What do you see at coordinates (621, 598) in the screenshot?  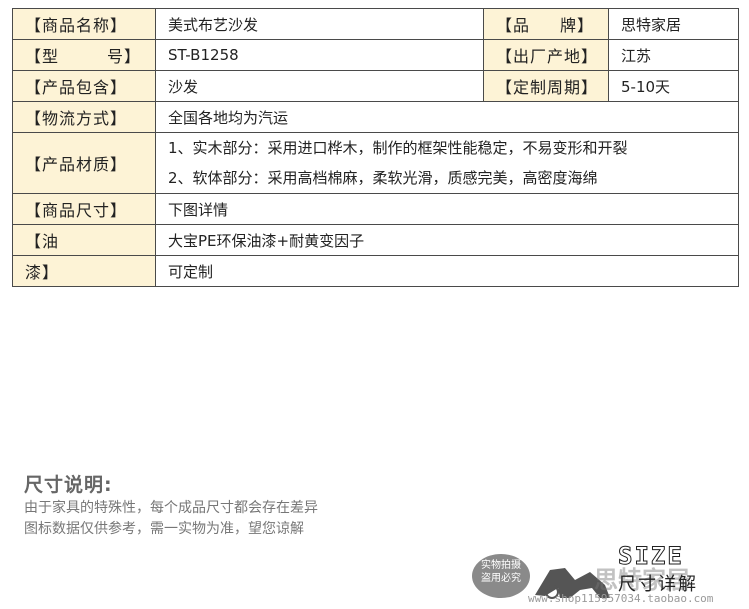 I see `shop-url: www.shop115957034.taobao.com` at bounding box center [621, 598].